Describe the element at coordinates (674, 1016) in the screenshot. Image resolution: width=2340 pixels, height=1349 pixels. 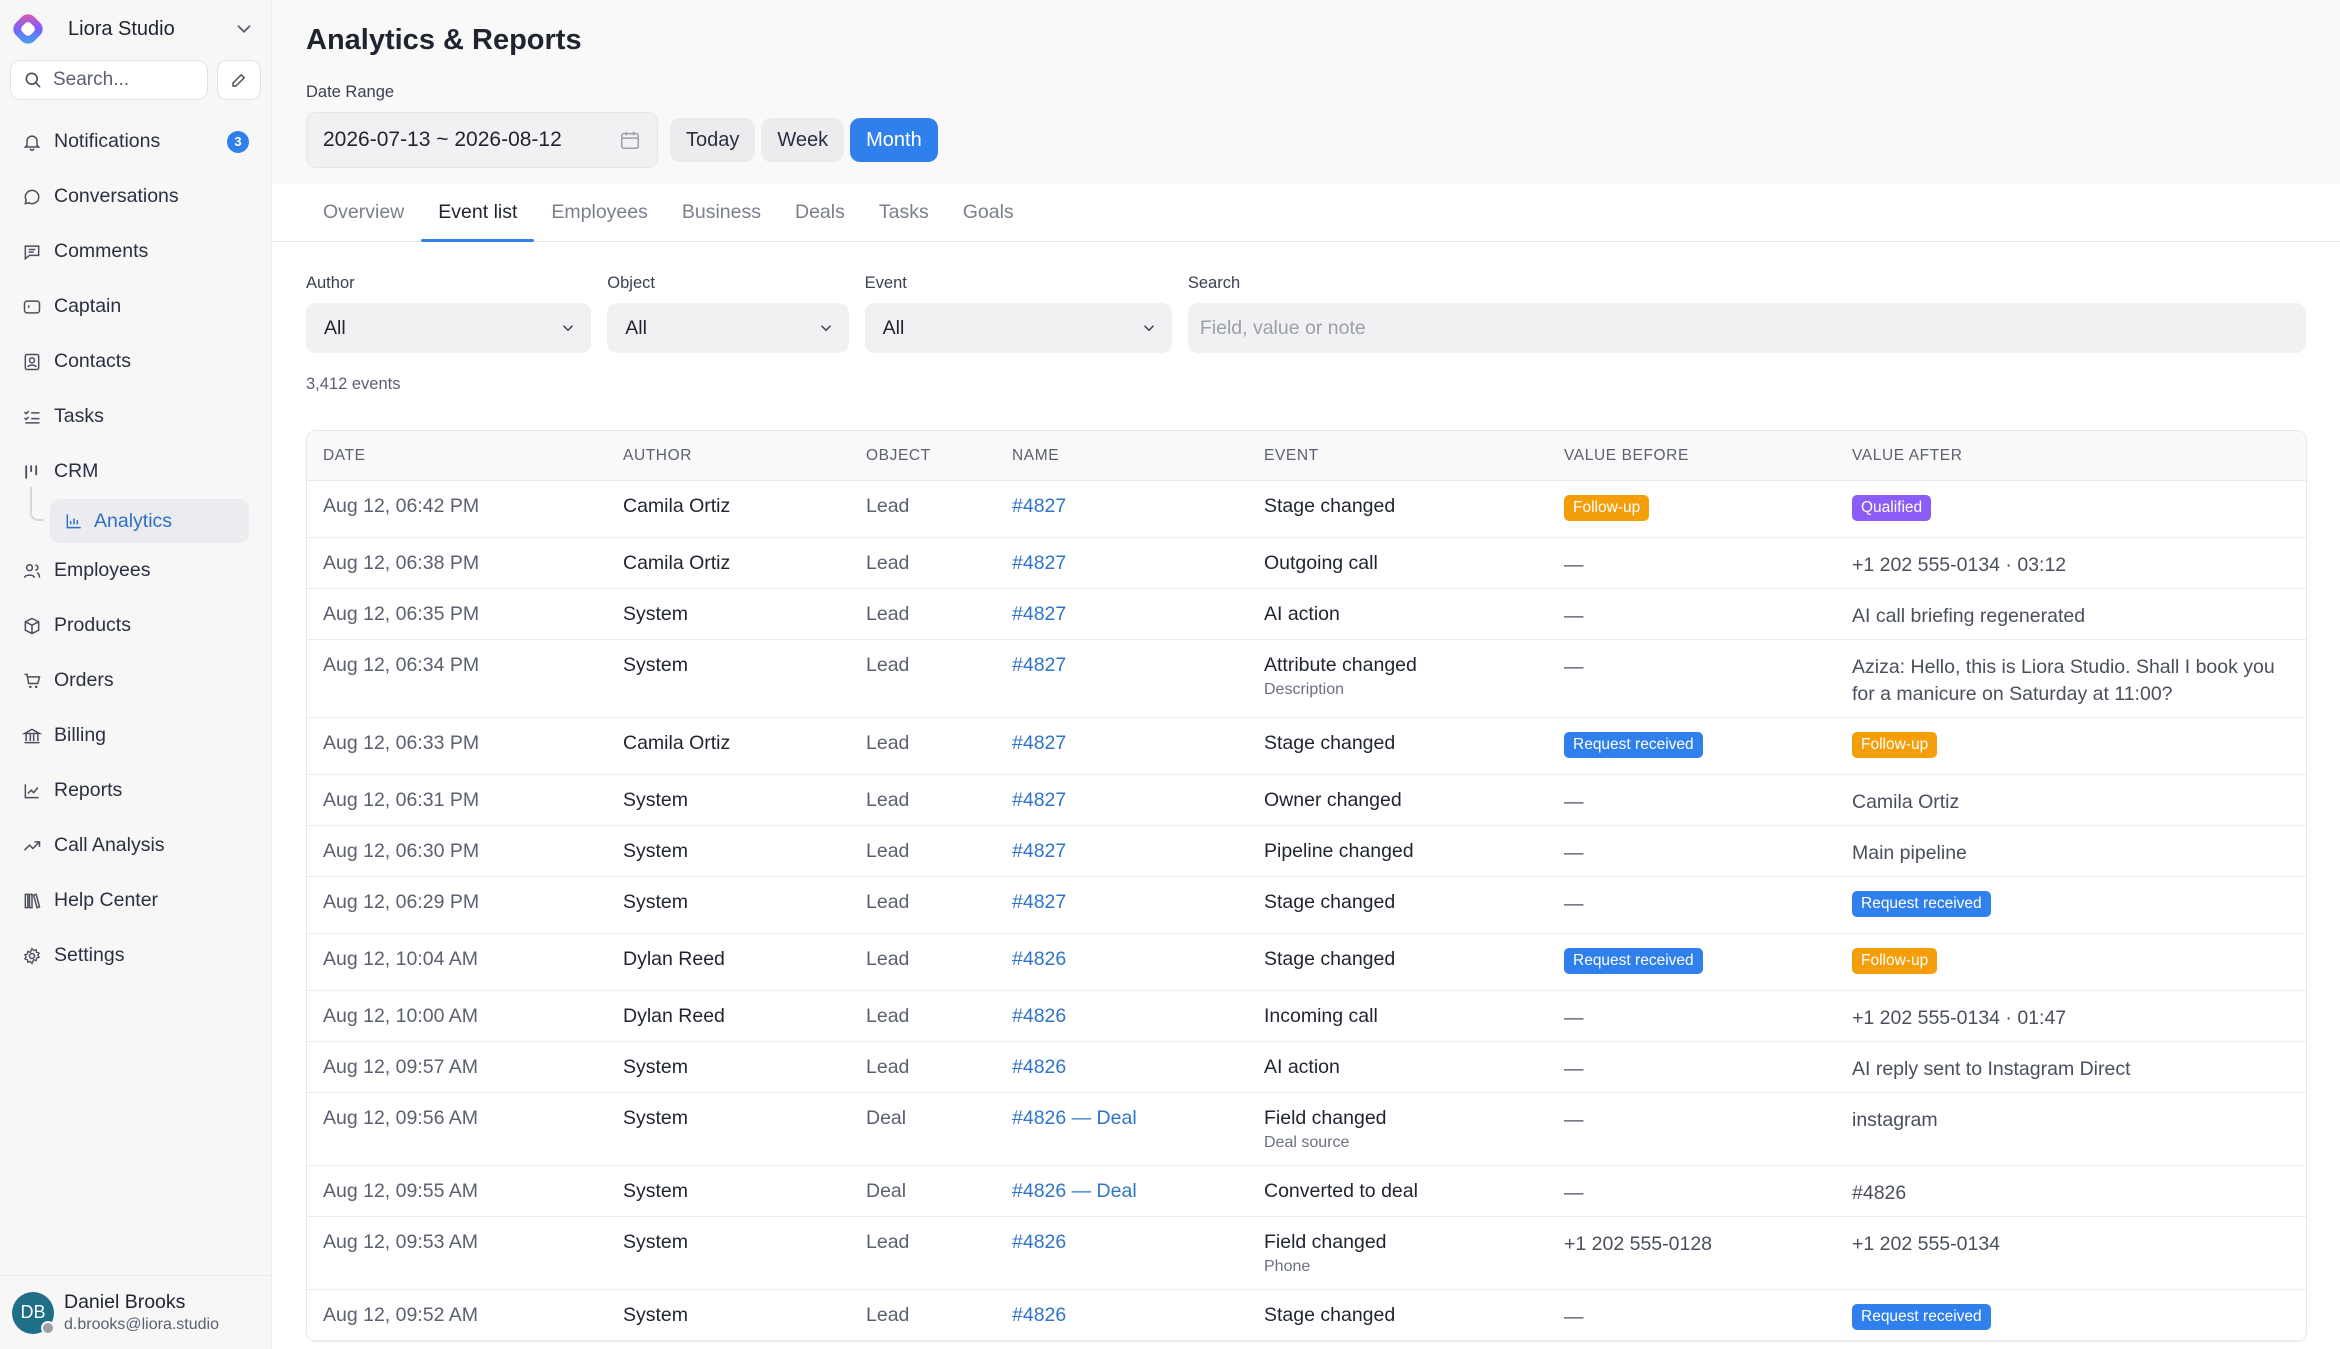
I see `cell-author: Dylan Reed` at that location.